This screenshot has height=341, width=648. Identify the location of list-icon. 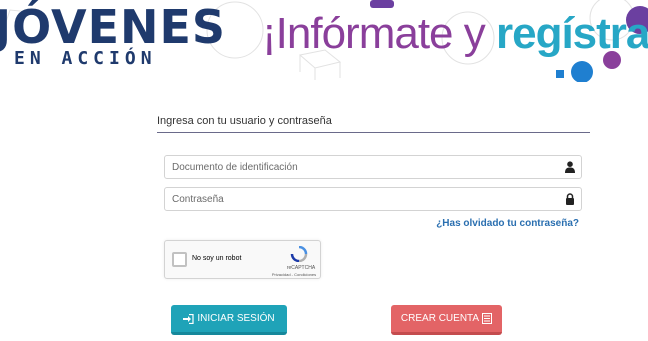
(487, 318).